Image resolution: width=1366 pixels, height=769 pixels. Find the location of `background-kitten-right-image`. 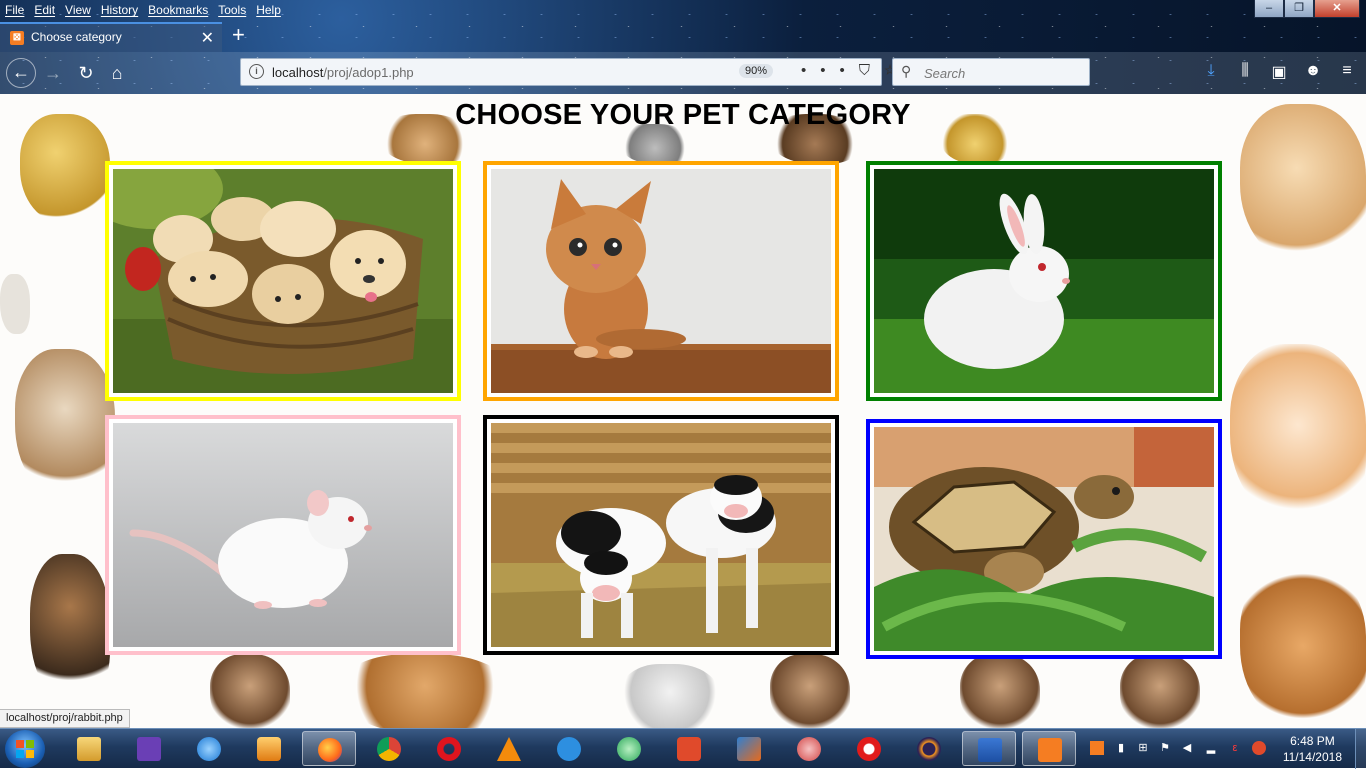

background-kitten-right-image is located at coordinates (1298, 434).